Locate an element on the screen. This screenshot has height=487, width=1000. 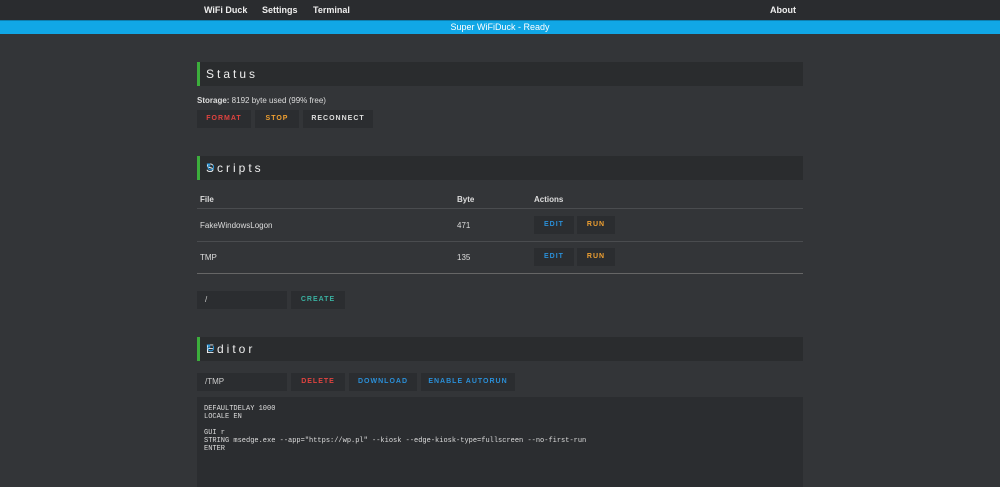
nav-wifi-duck: WiFi Duck is located at coordinates (225, 10).